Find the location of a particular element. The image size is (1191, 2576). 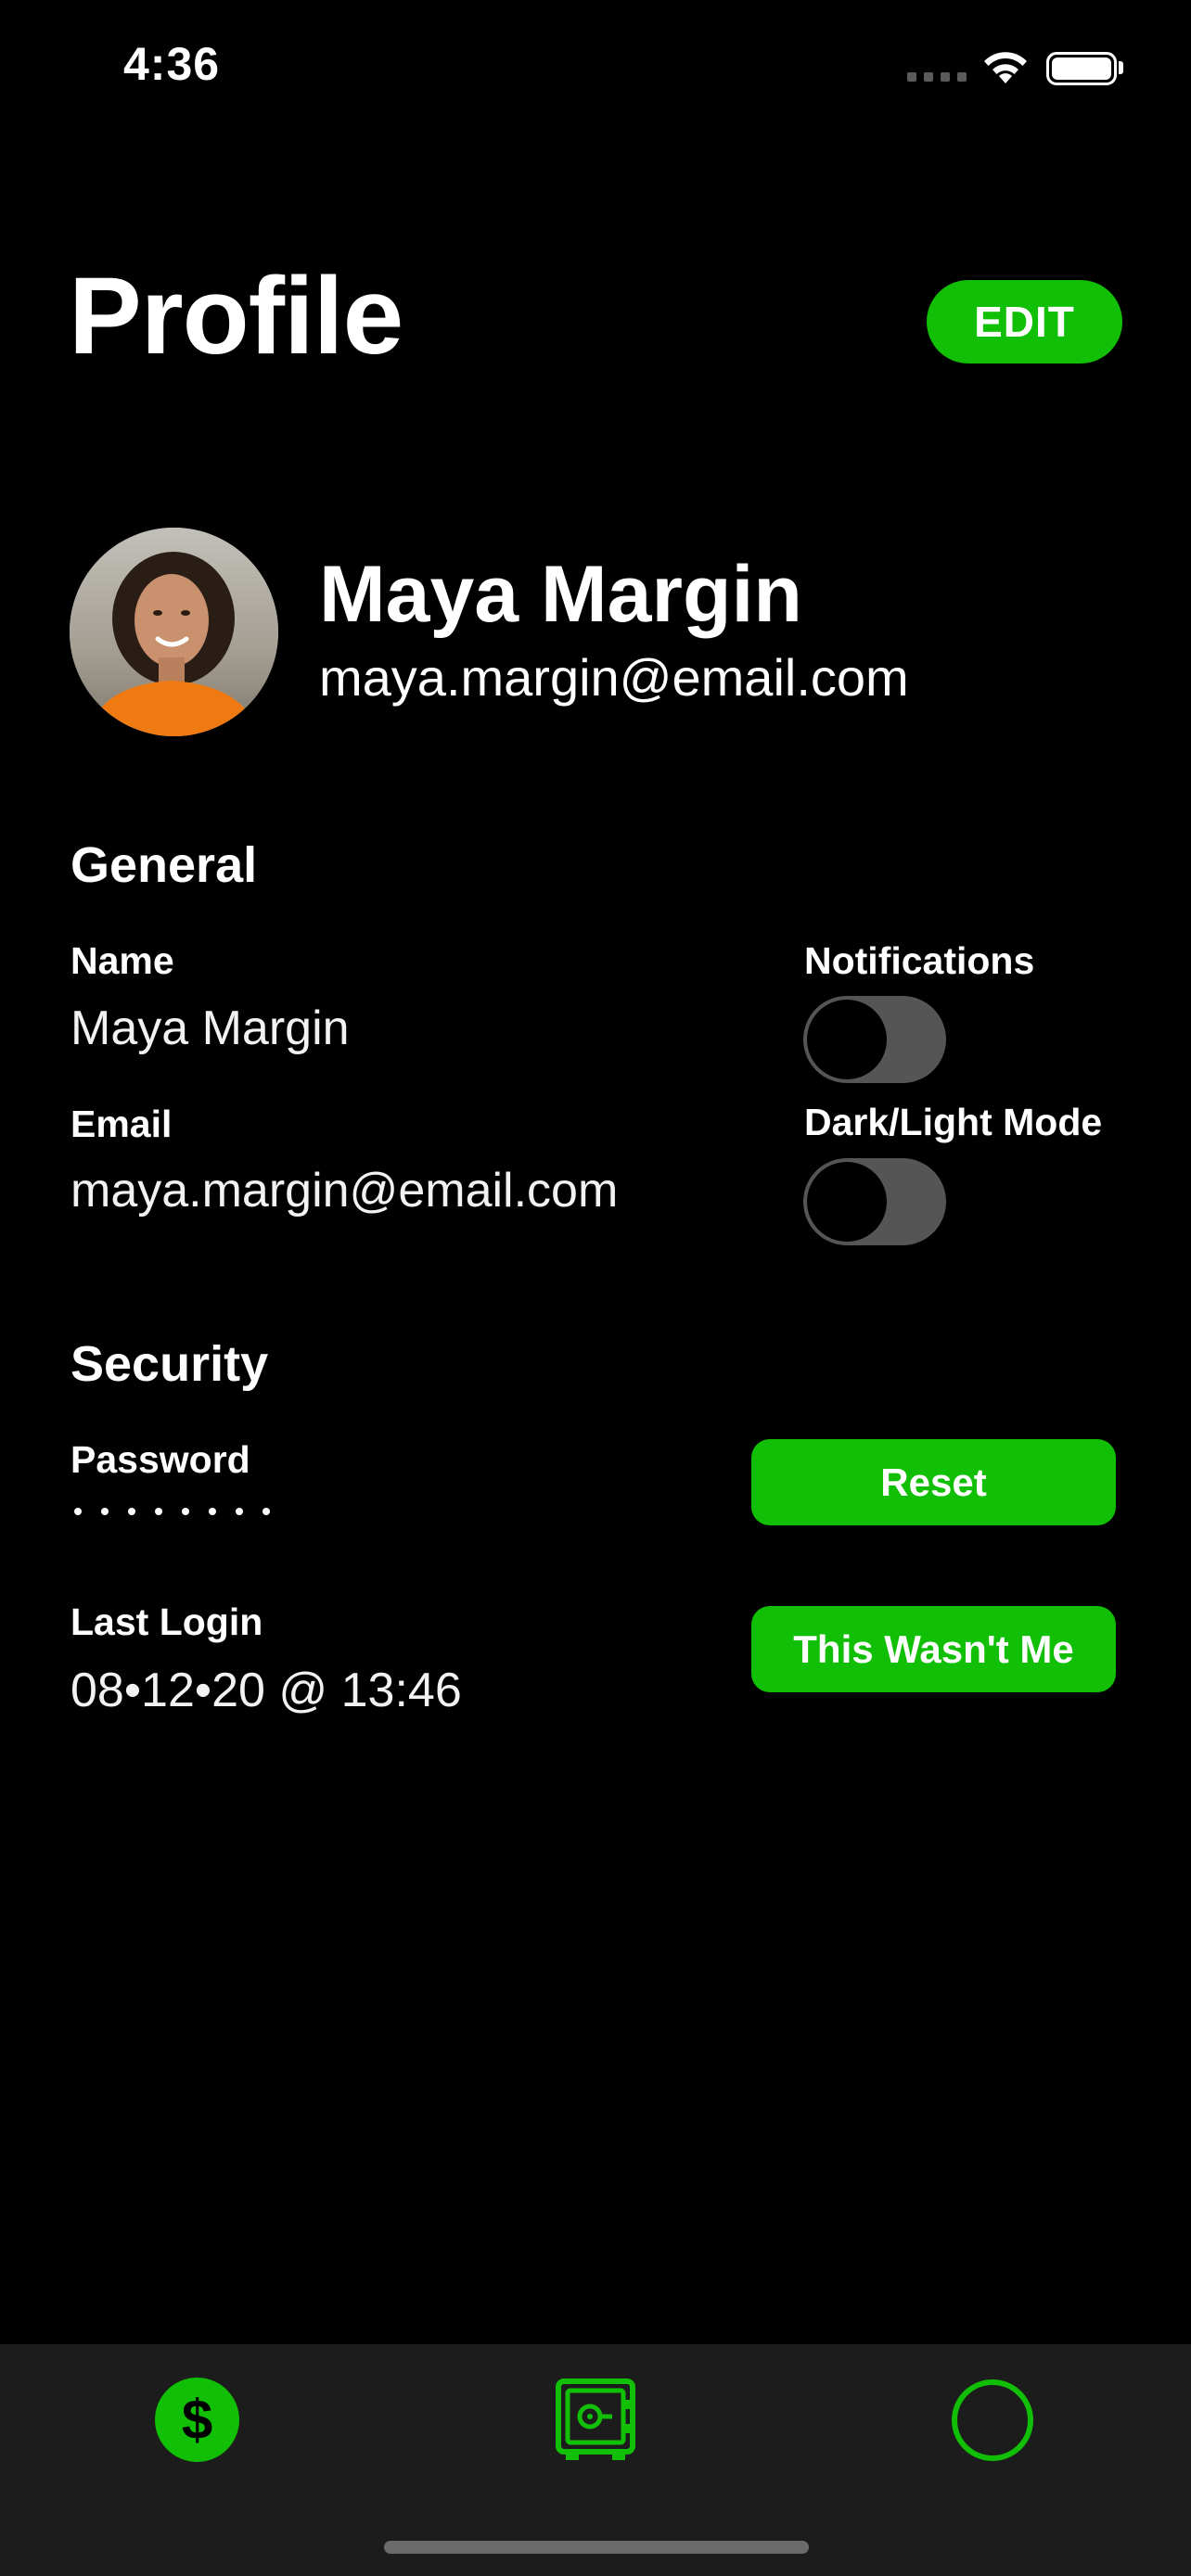

name-value: Maya Margin is located at coordinates (210, 1028).